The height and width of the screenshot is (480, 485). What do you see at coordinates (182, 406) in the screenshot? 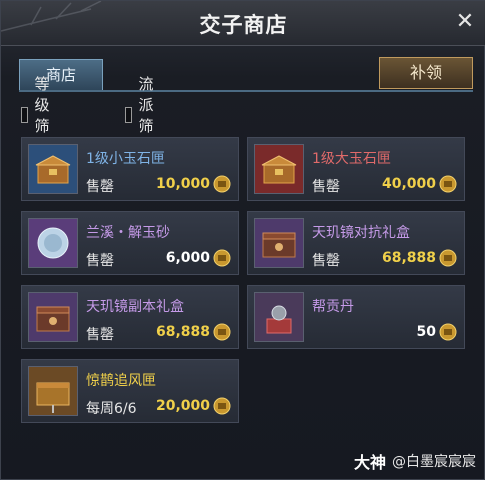
I see `item-price: 20,000` at bounding box center [182, 406].